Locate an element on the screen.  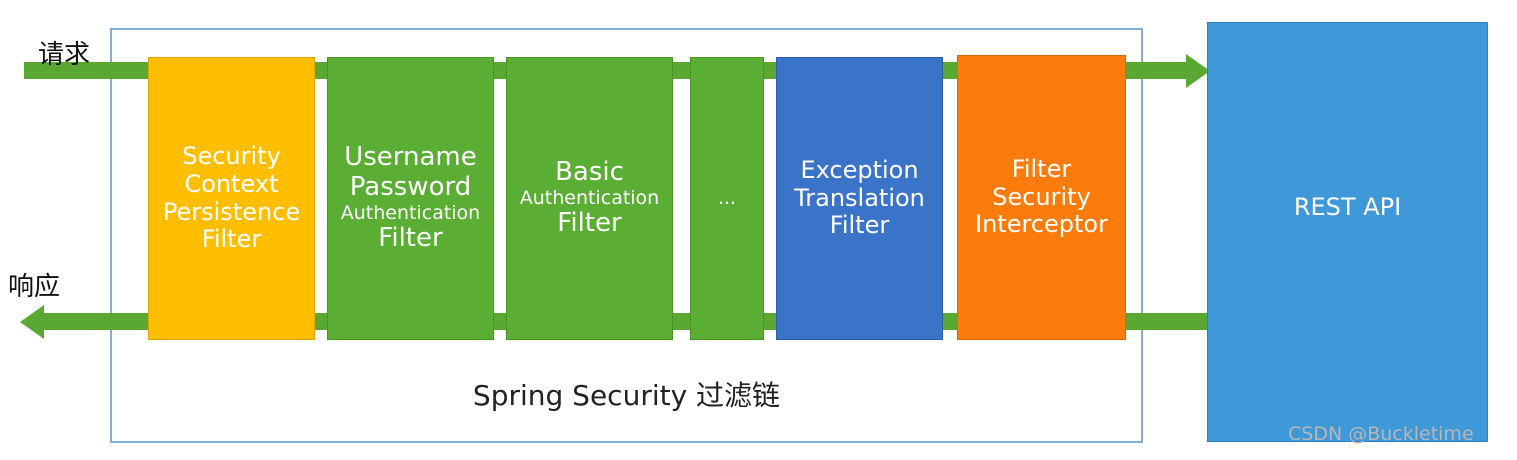
response-arrow-head is located at coordinates (32, 322).